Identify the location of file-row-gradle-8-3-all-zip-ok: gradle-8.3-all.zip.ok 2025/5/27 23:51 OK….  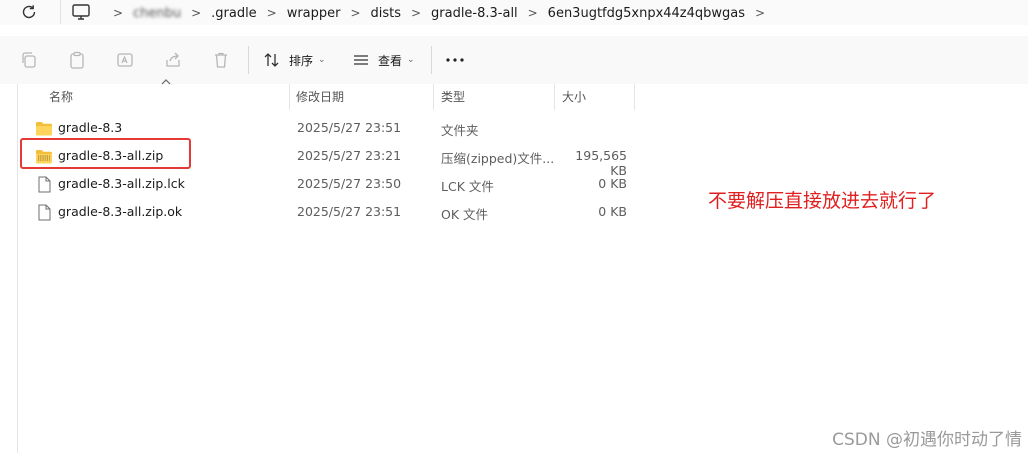
(320, 212).